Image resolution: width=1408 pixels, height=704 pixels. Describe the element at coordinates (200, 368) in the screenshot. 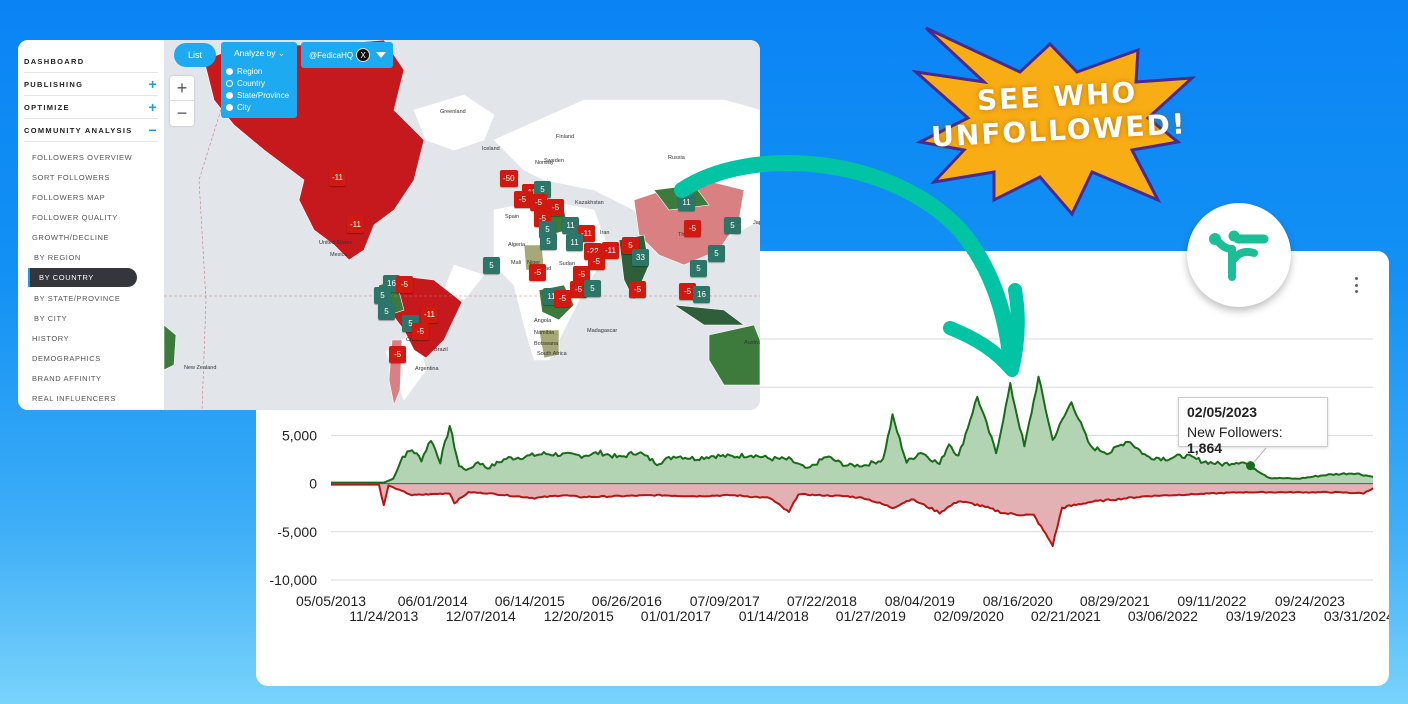

I see `map-label-new-zealand: New Zealand` at that location.